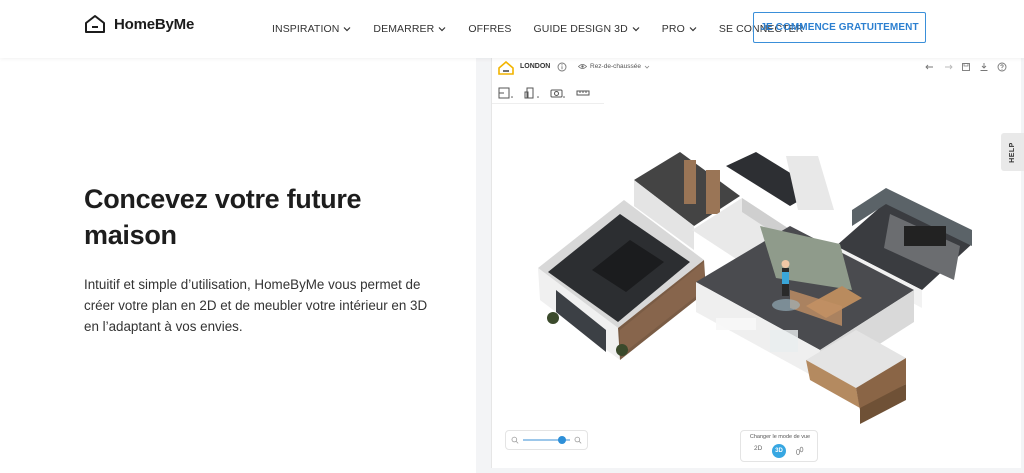 This screenshot has width=1024, height=473. I want to click on zoom-slider, so click(546, 440).